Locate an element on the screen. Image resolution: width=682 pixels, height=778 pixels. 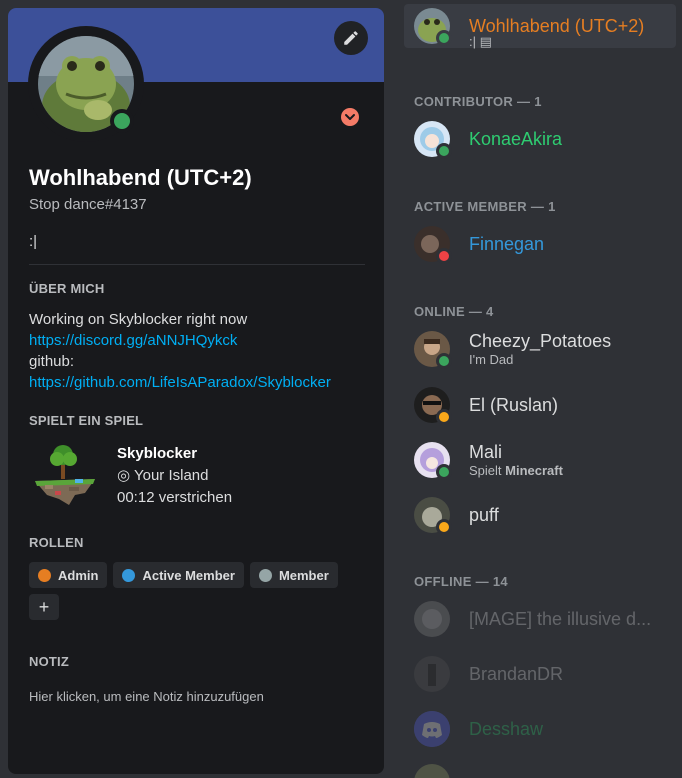
nitro-boost-icon is located at coordinates (350, 117).